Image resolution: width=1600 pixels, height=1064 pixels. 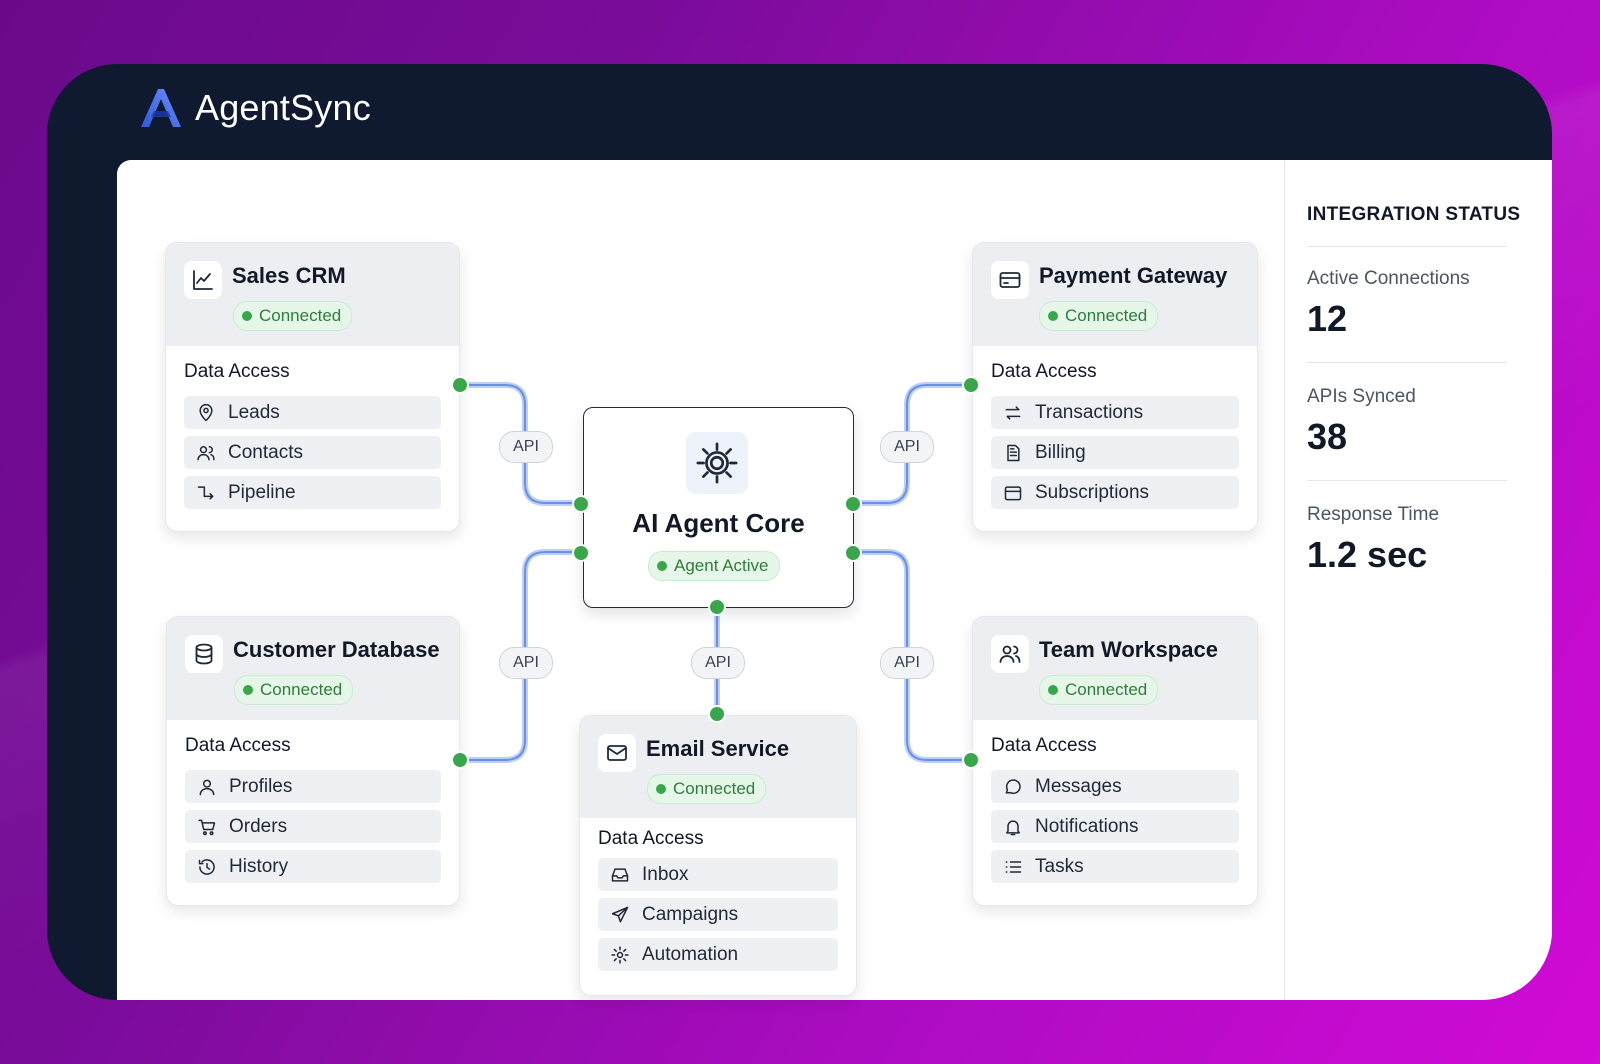 I want to click on brand-name: AgentSync, so click(x=283, y=107).